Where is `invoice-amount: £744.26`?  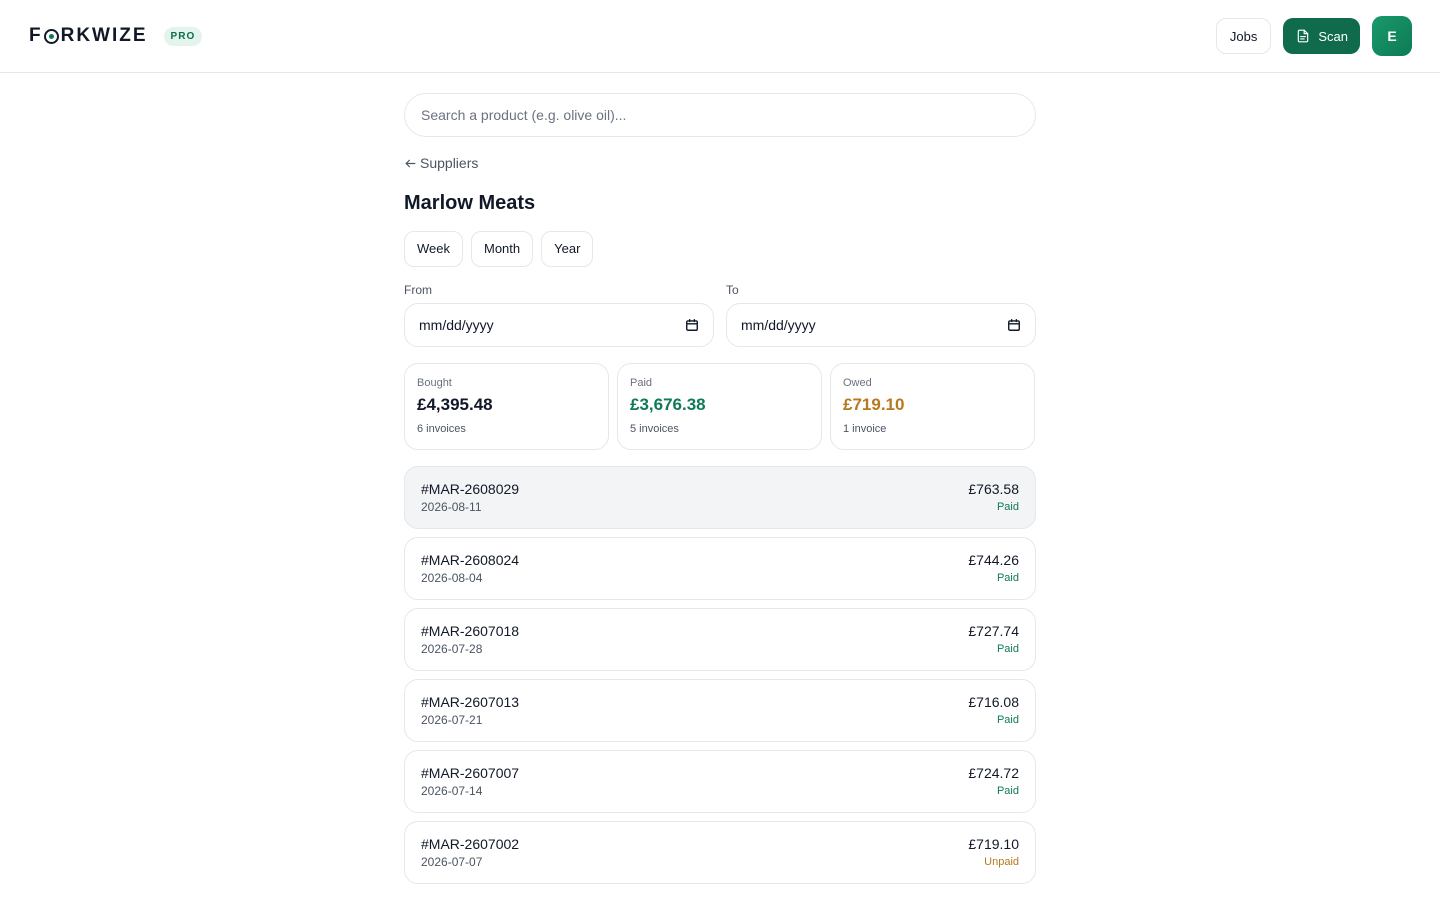
invoice-amount: £744.26 is located at coordinates (993, 560).